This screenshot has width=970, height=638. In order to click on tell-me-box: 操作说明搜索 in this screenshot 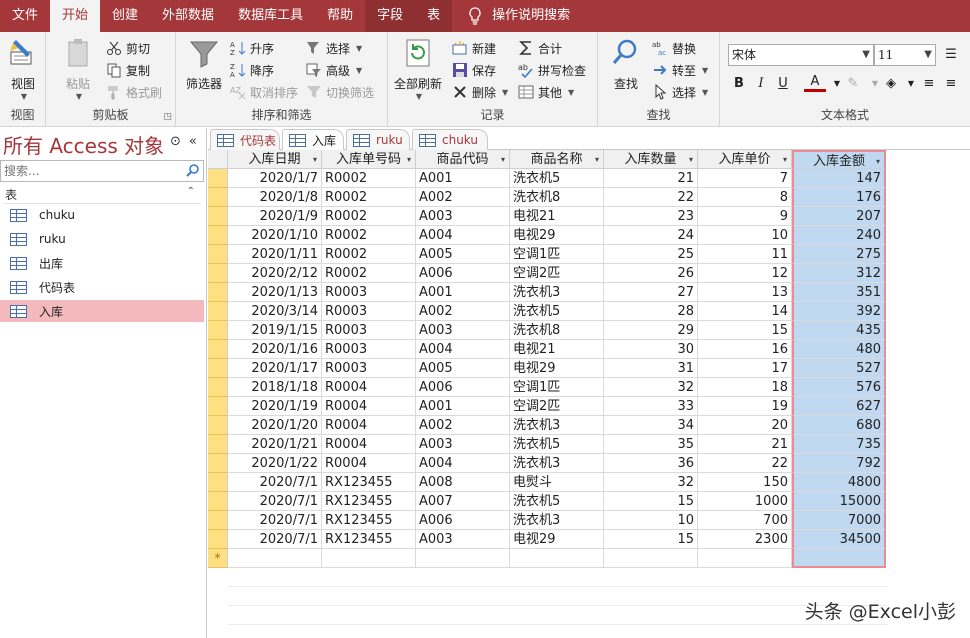, I will do `click(511, 16)`.